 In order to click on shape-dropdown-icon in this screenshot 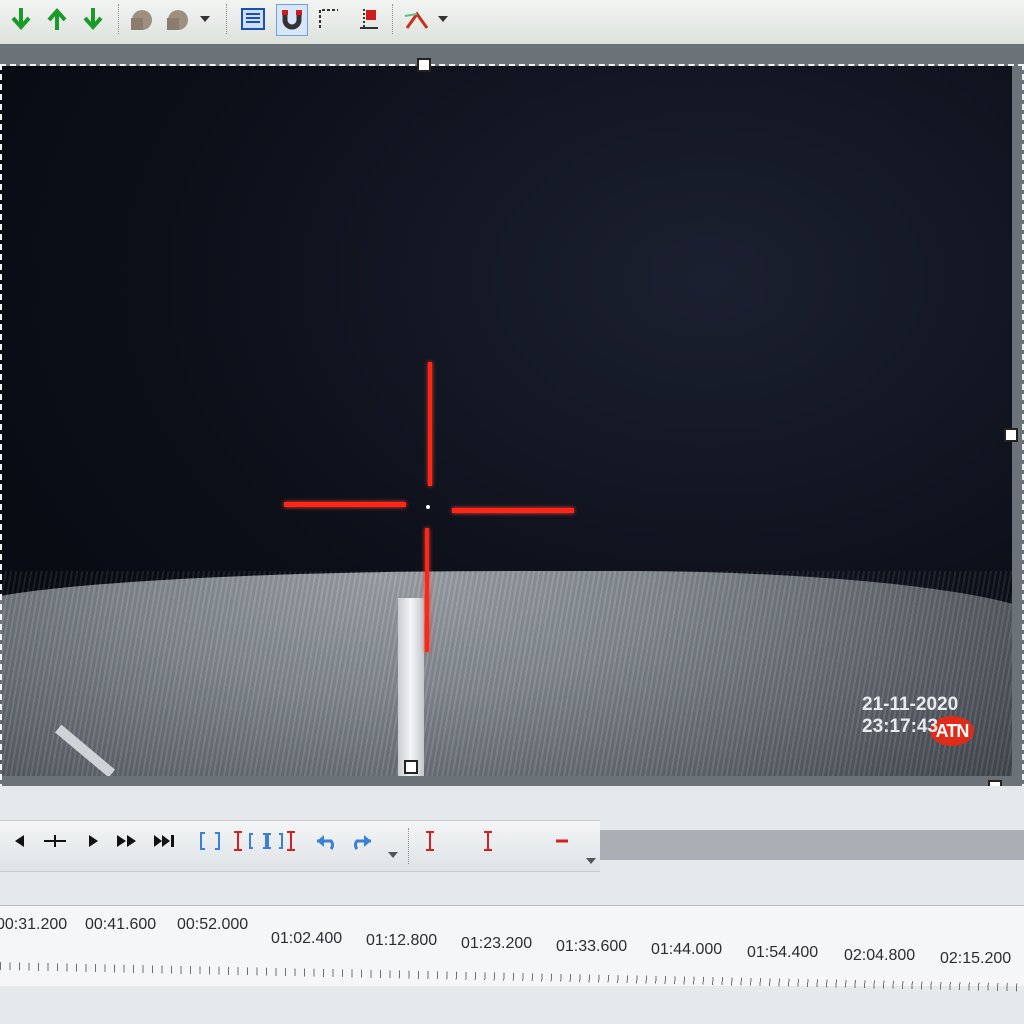, I will do `click(177, 19)`.